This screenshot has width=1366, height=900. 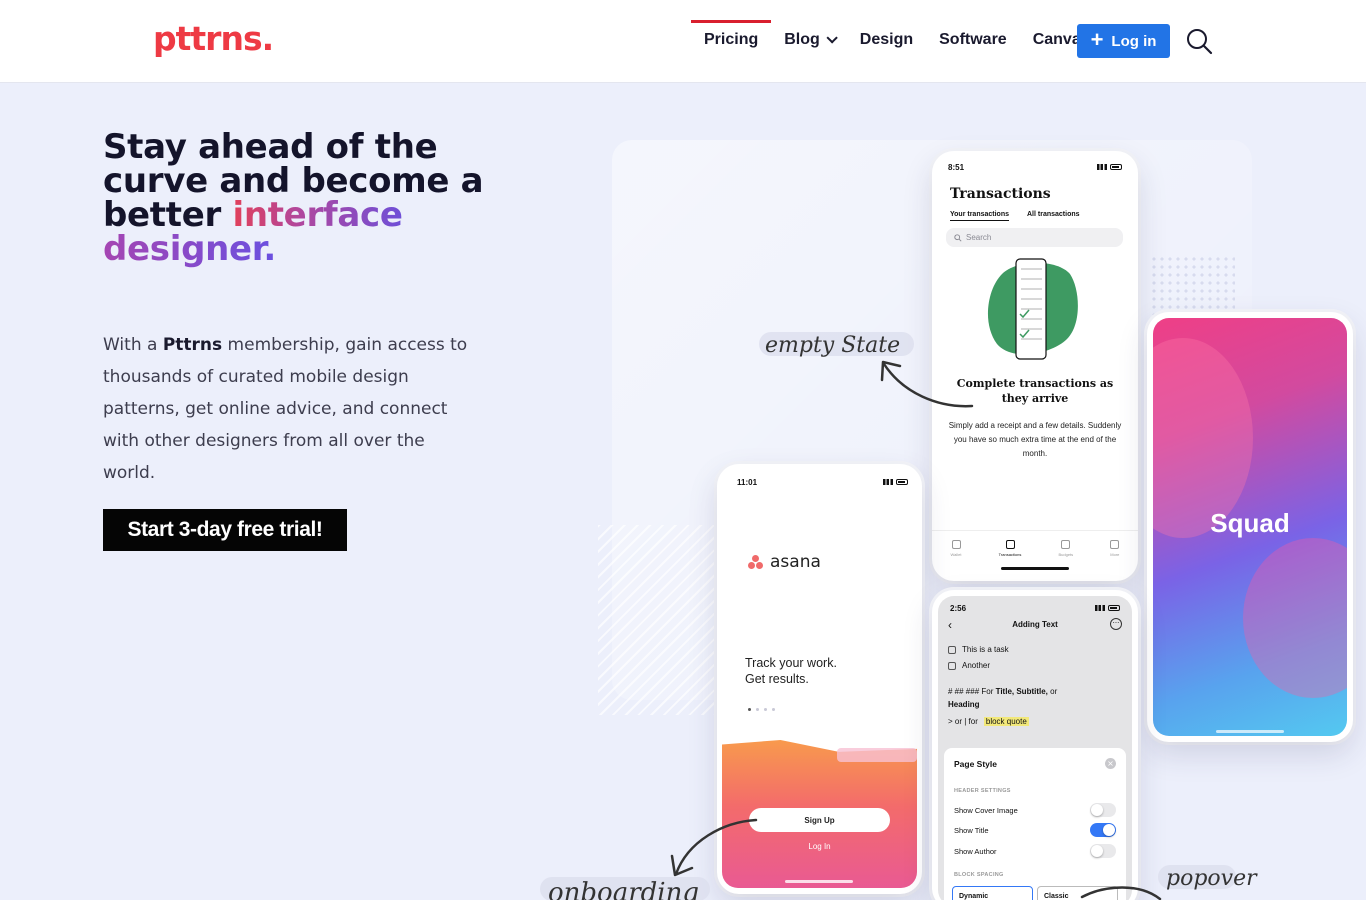 I want to click on asana-login-link: Log In, so click(x=819, y=846).